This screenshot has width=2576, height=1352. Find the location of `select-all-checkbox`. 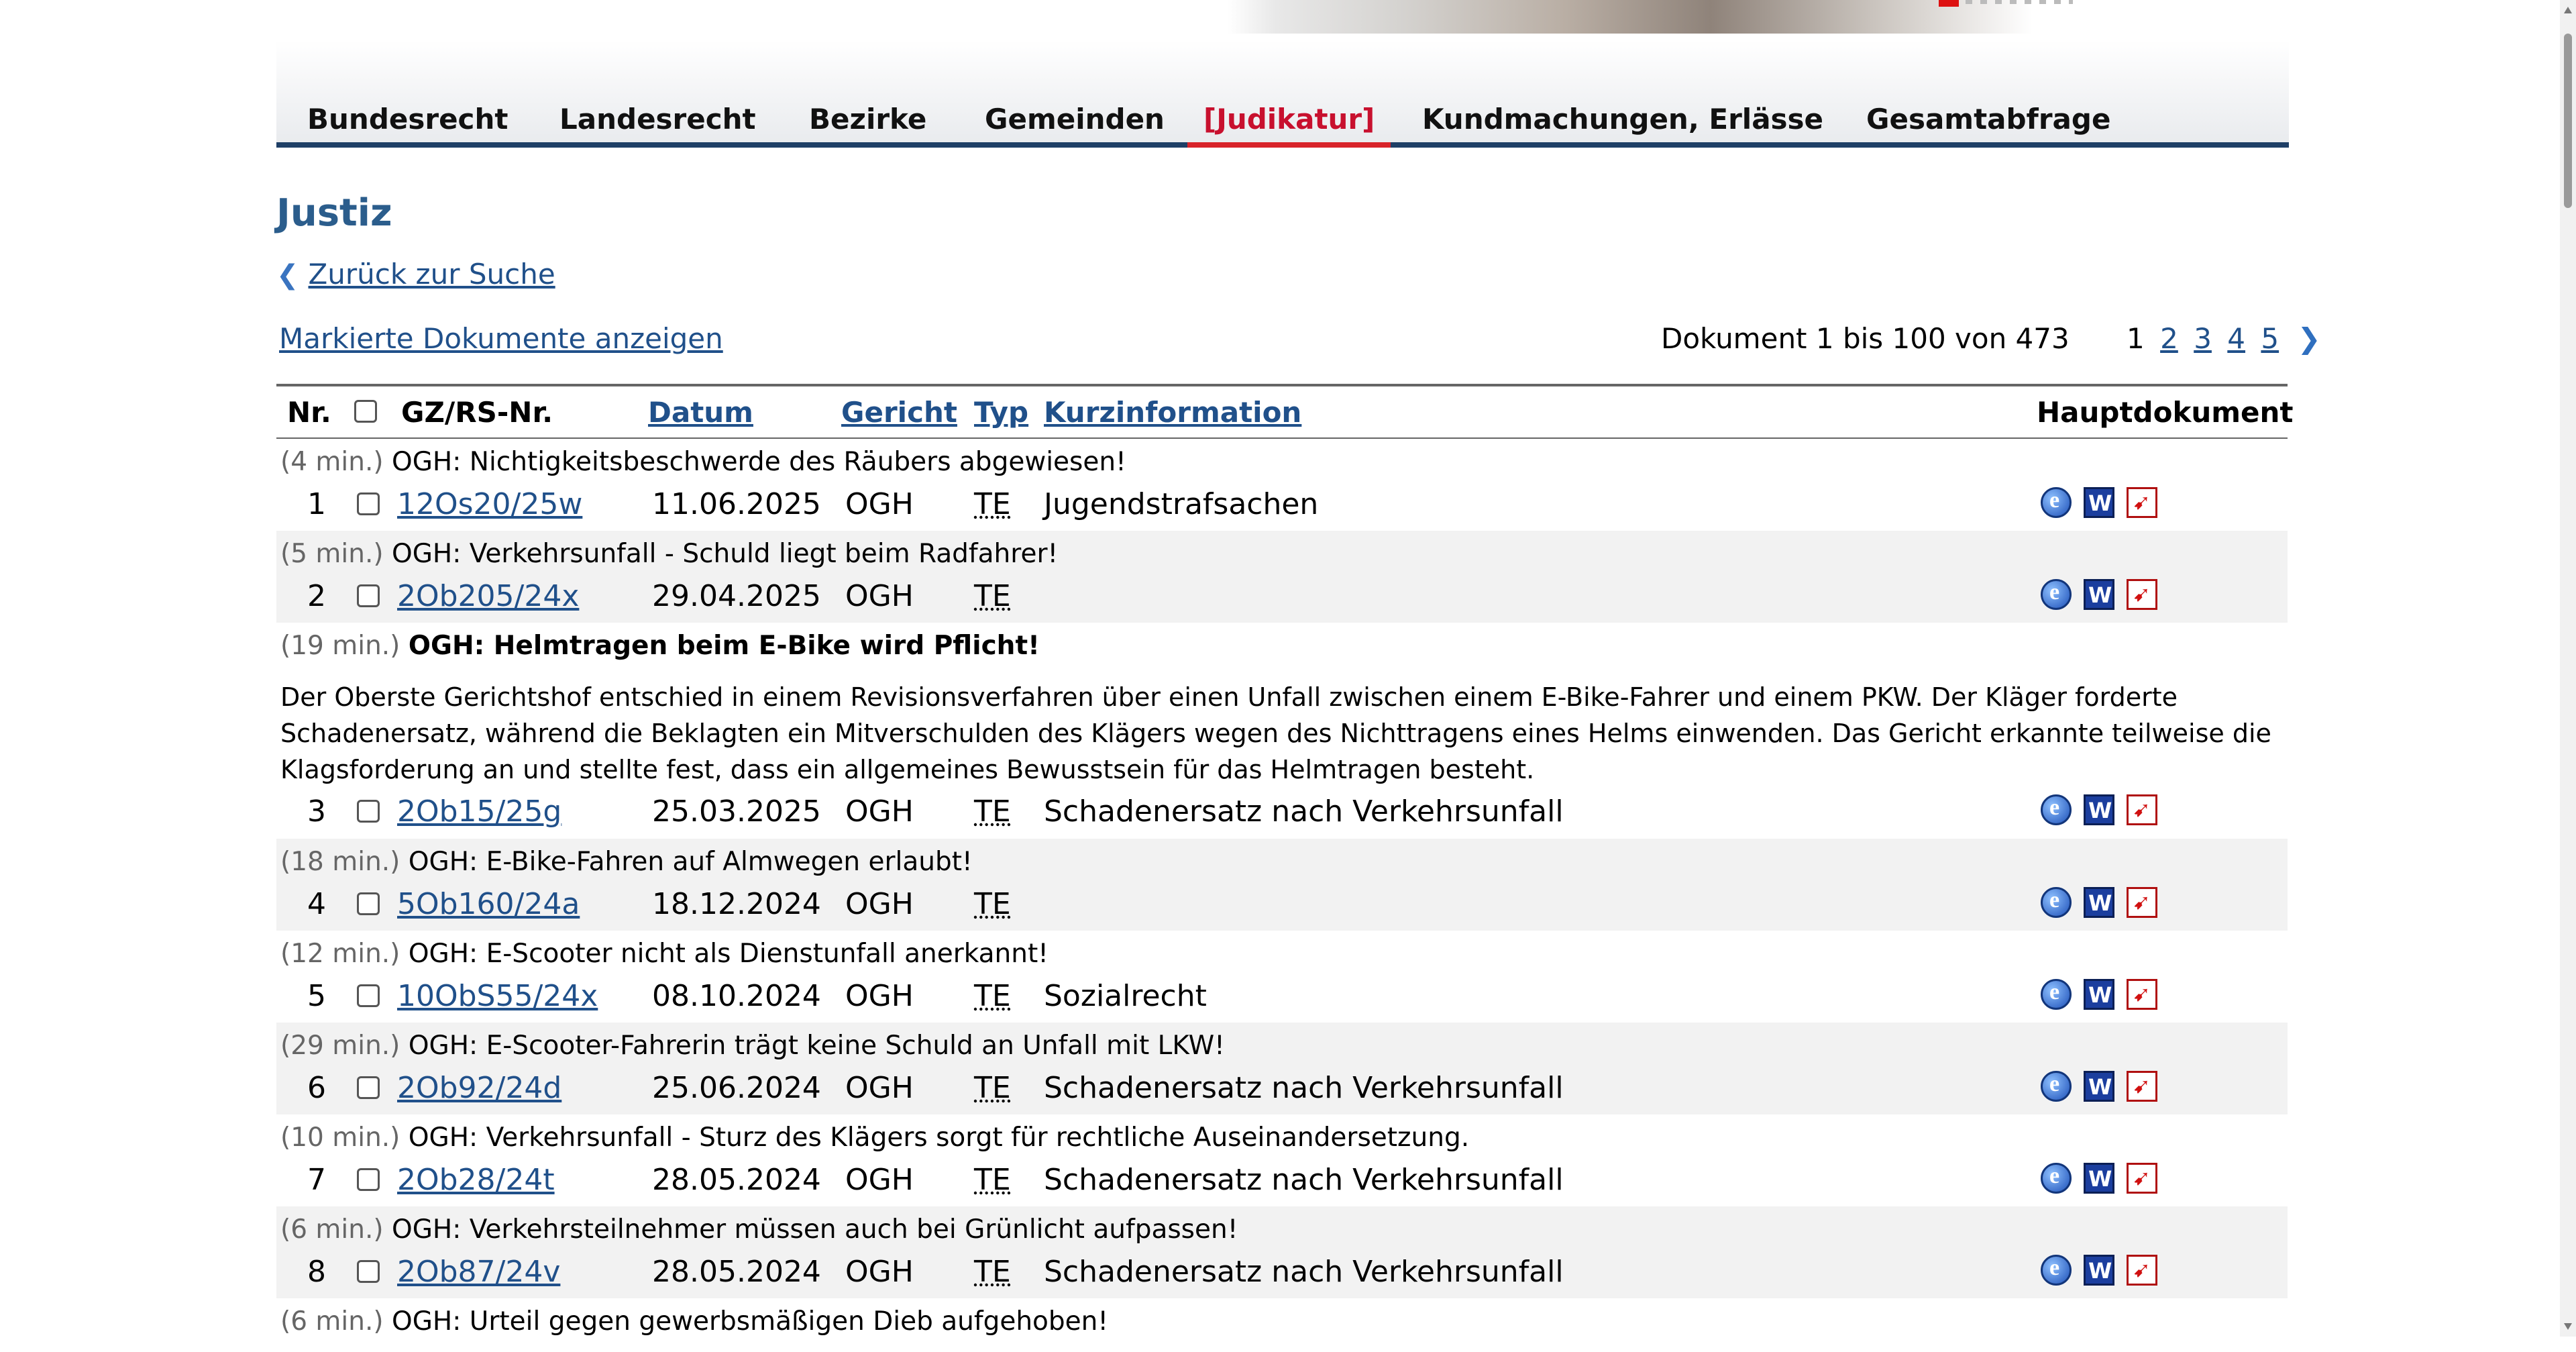

select-all-checkbox is located at coordinates (365, 412).